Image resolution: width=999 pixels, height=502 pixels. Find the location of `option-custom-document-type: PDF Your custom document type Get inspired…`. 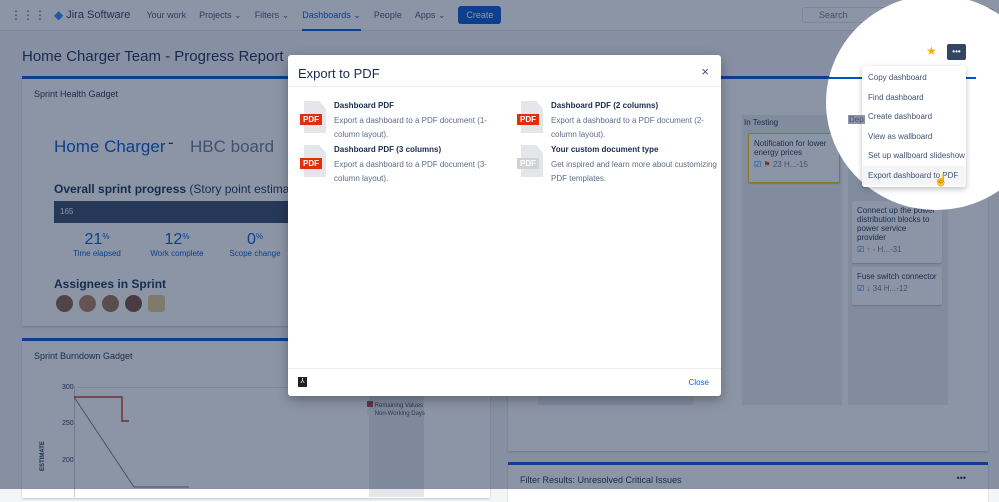

option-custom-document-type: PDF Your custom document type Get inspired… is located at coordinates (617, 164).